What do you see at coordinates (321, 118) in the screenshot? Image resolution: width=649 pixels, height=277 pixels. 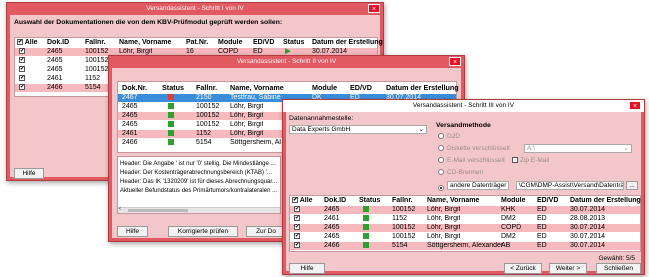 I see `datasource-label: Datenannahmestelle:` at bounding box center [321, 118].